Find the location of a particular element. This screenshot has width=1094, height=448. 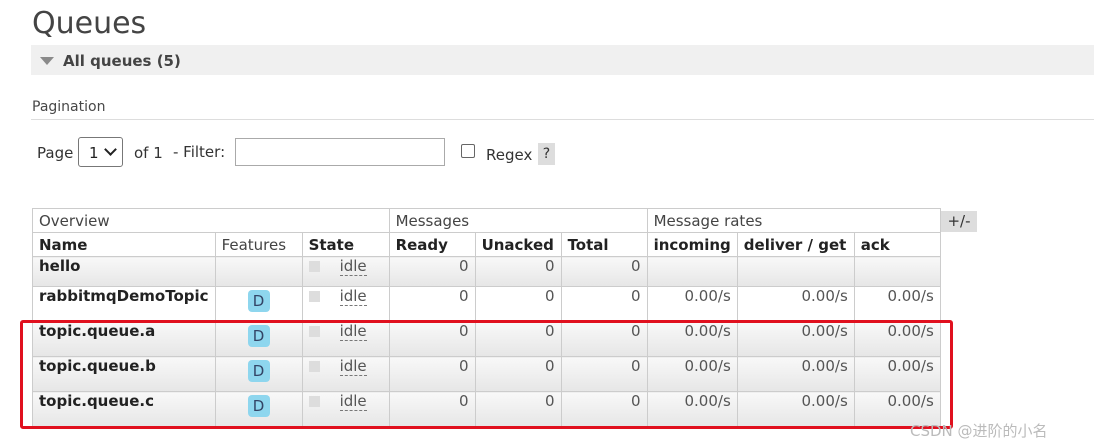

deliver-get-rate: 0.00/s is located at coordinates (795, 304).